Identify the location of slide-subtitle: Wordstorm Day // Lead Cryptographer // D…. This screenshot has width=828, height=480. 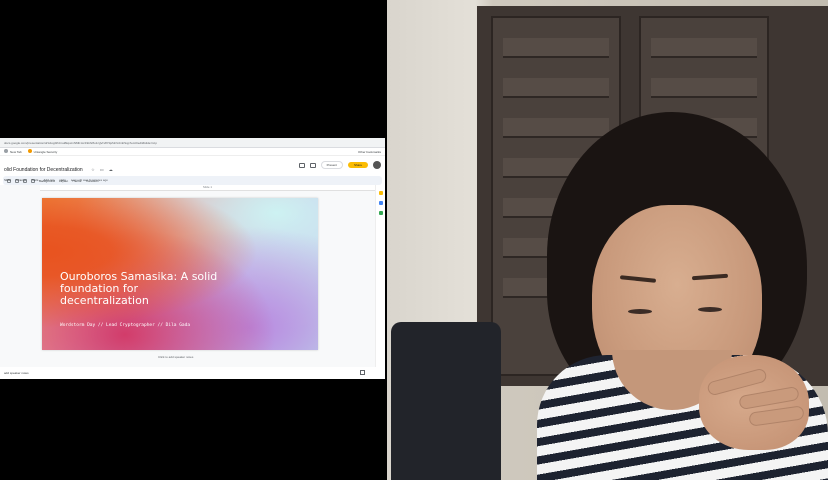
(140, 325).